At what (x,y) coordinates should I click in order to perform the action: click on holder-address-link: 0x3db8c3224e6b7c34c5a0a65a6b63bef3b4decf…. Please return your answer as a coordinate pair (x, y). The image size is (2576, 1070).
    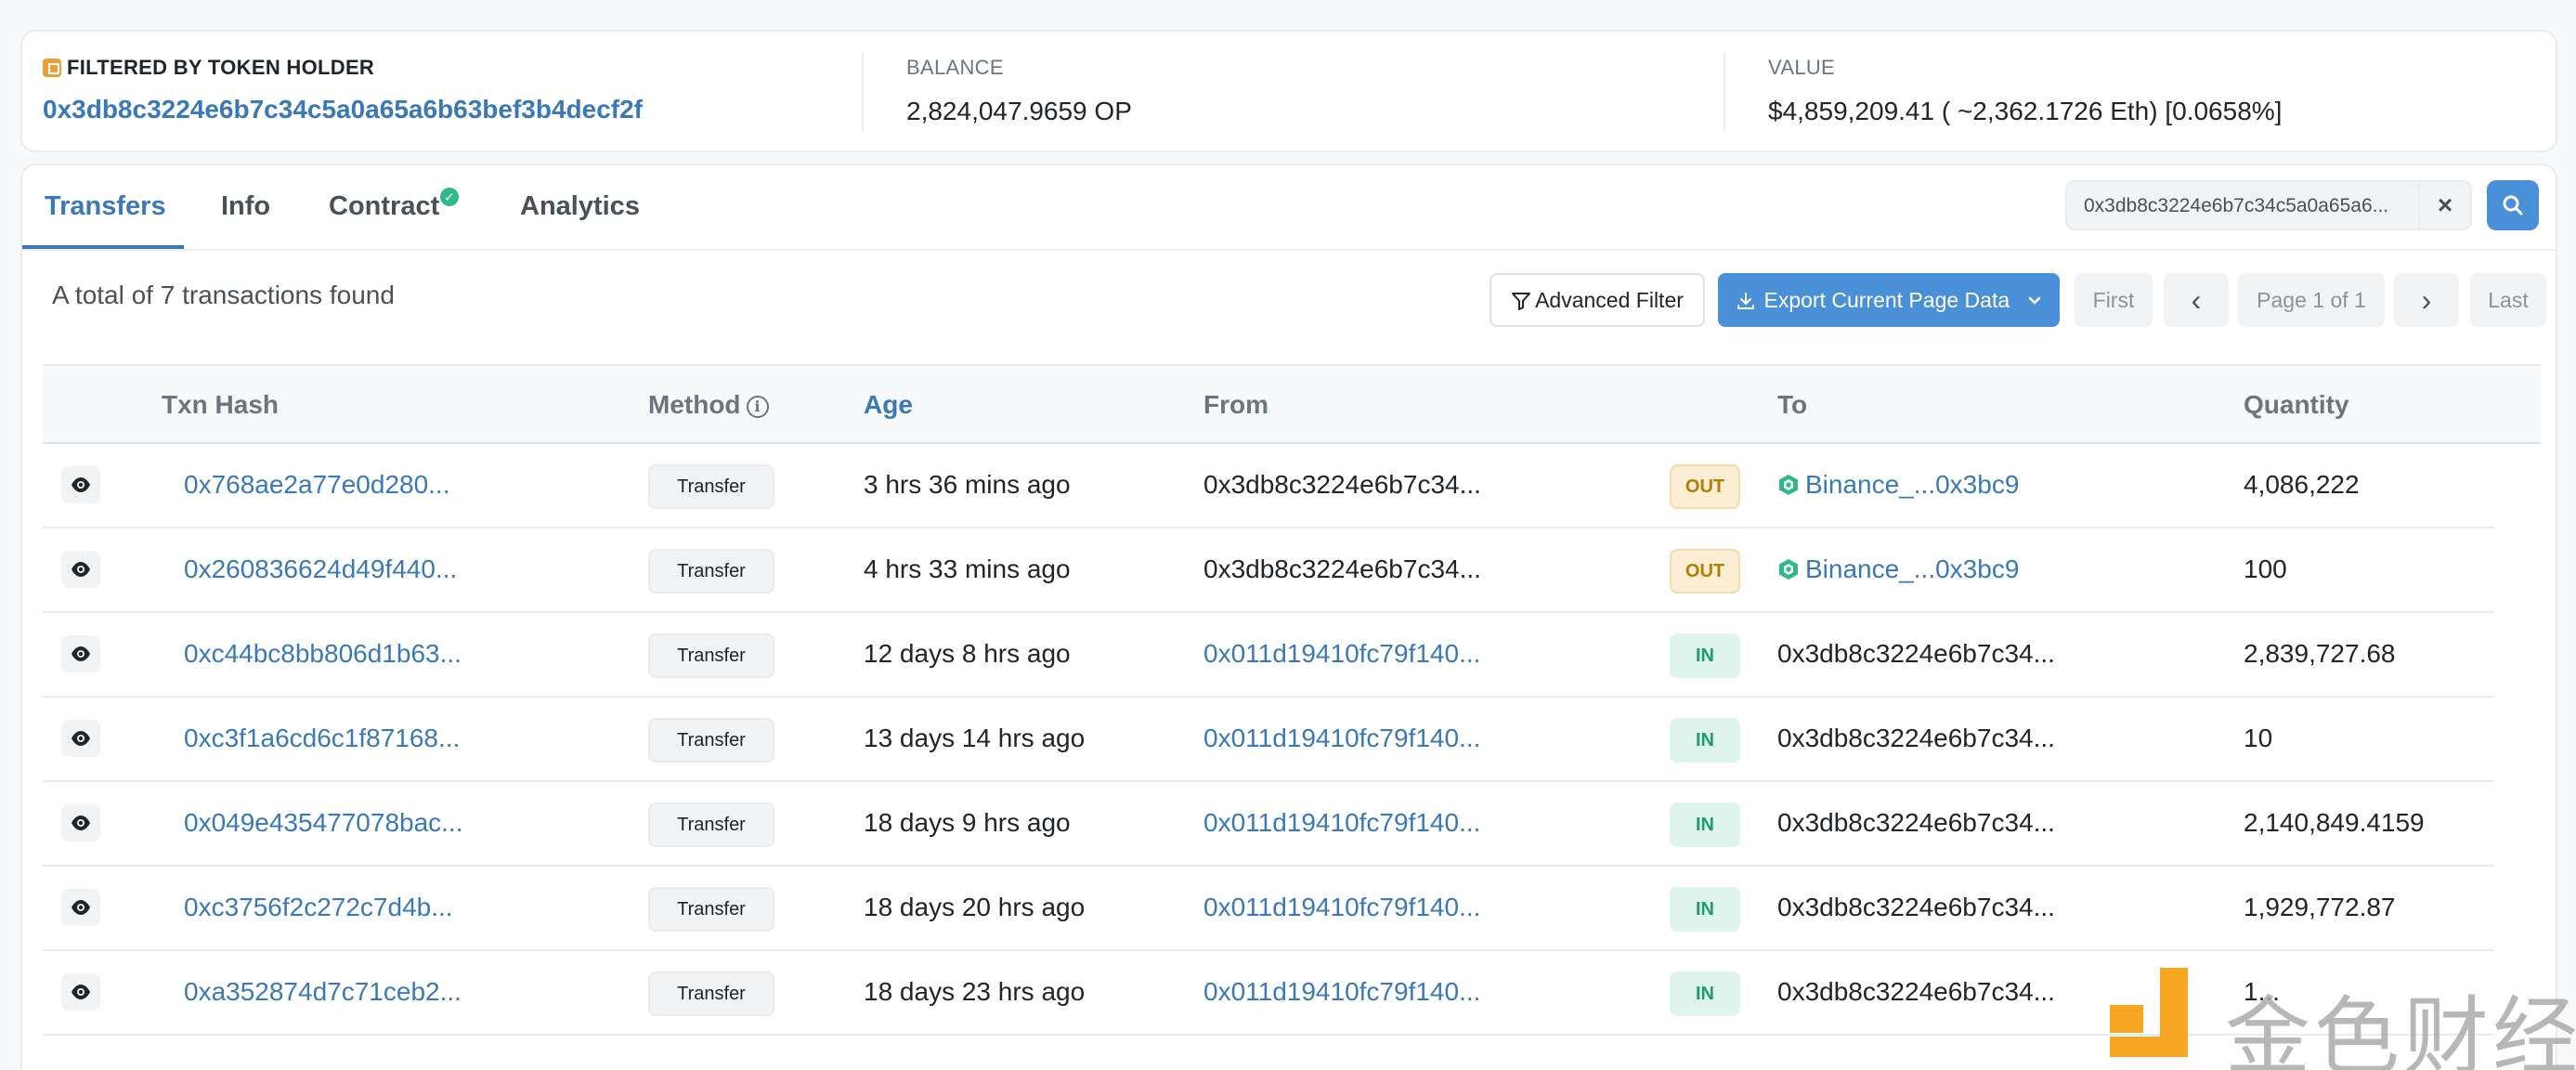
    Looking at the image, I should click on (343, 109).